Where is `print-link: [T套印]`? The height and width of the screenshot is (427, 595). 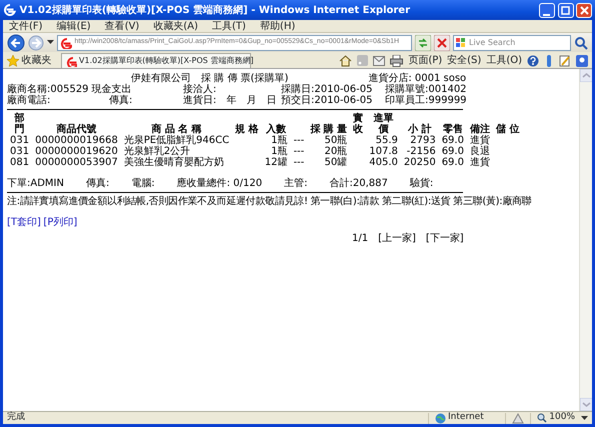
print-link: [T套印] is located at coordinates (24, 222).